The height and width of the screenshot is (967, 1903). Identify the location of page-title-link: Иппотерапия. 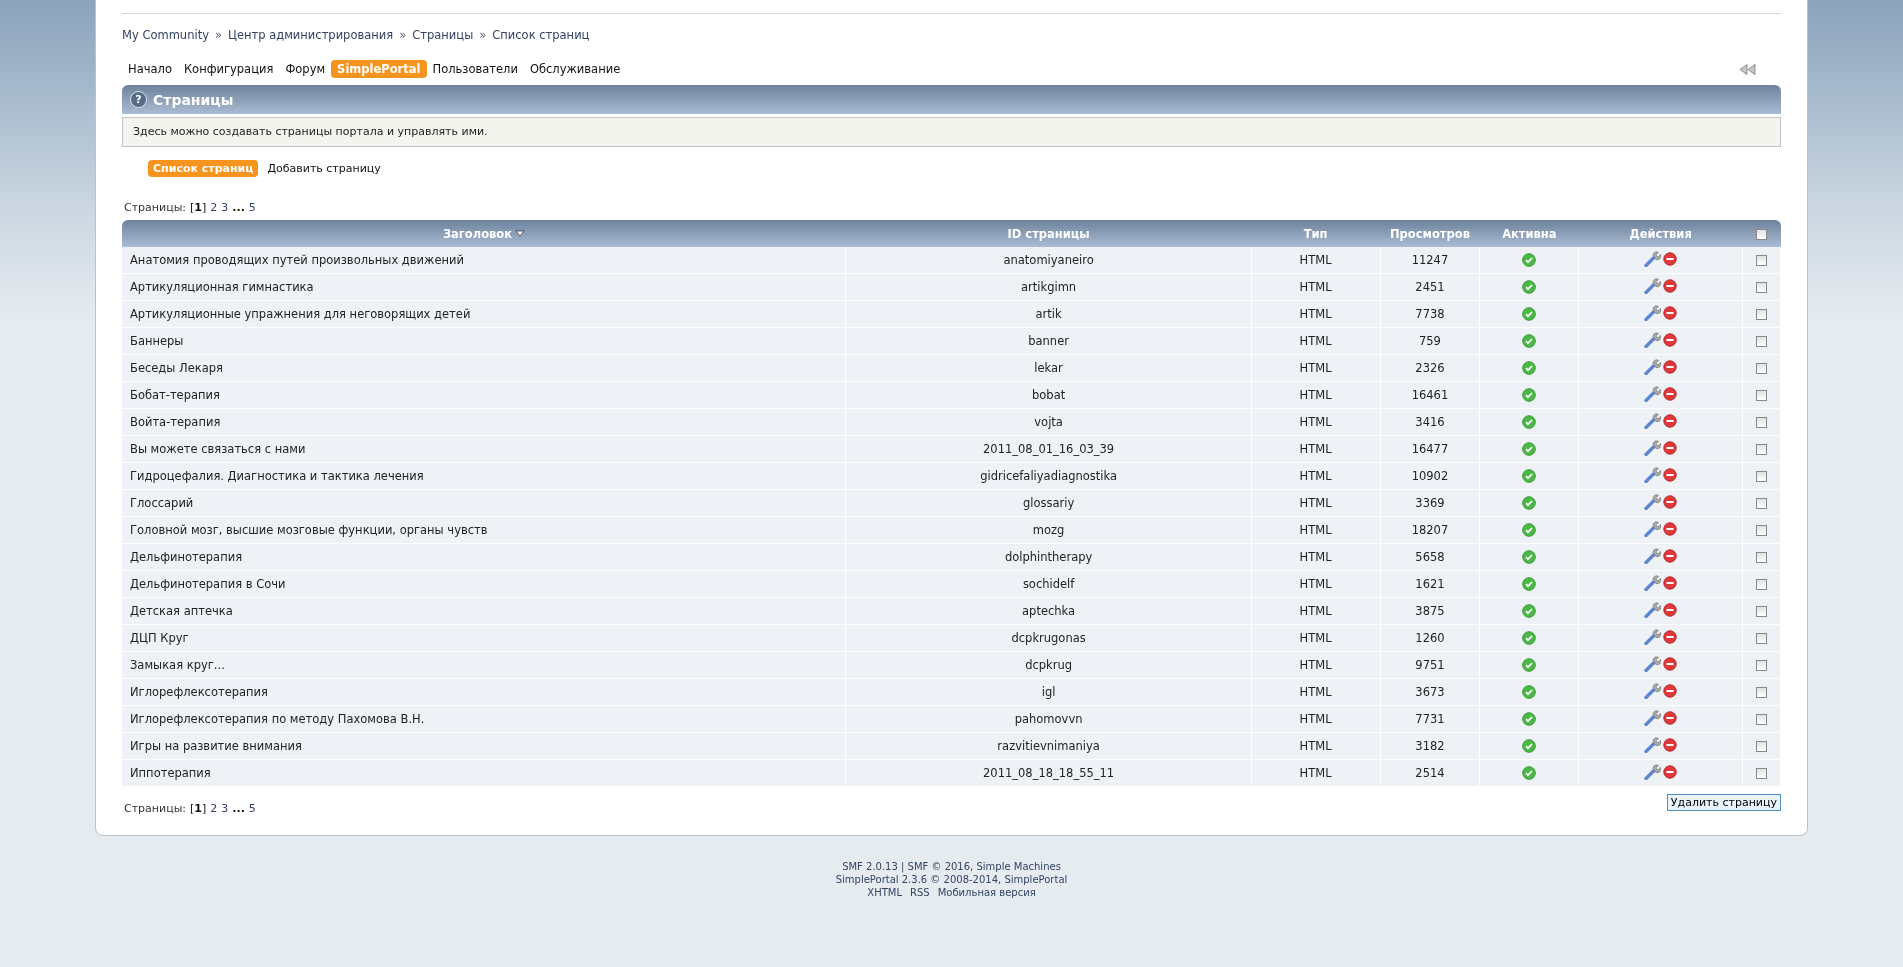
(170, 773).